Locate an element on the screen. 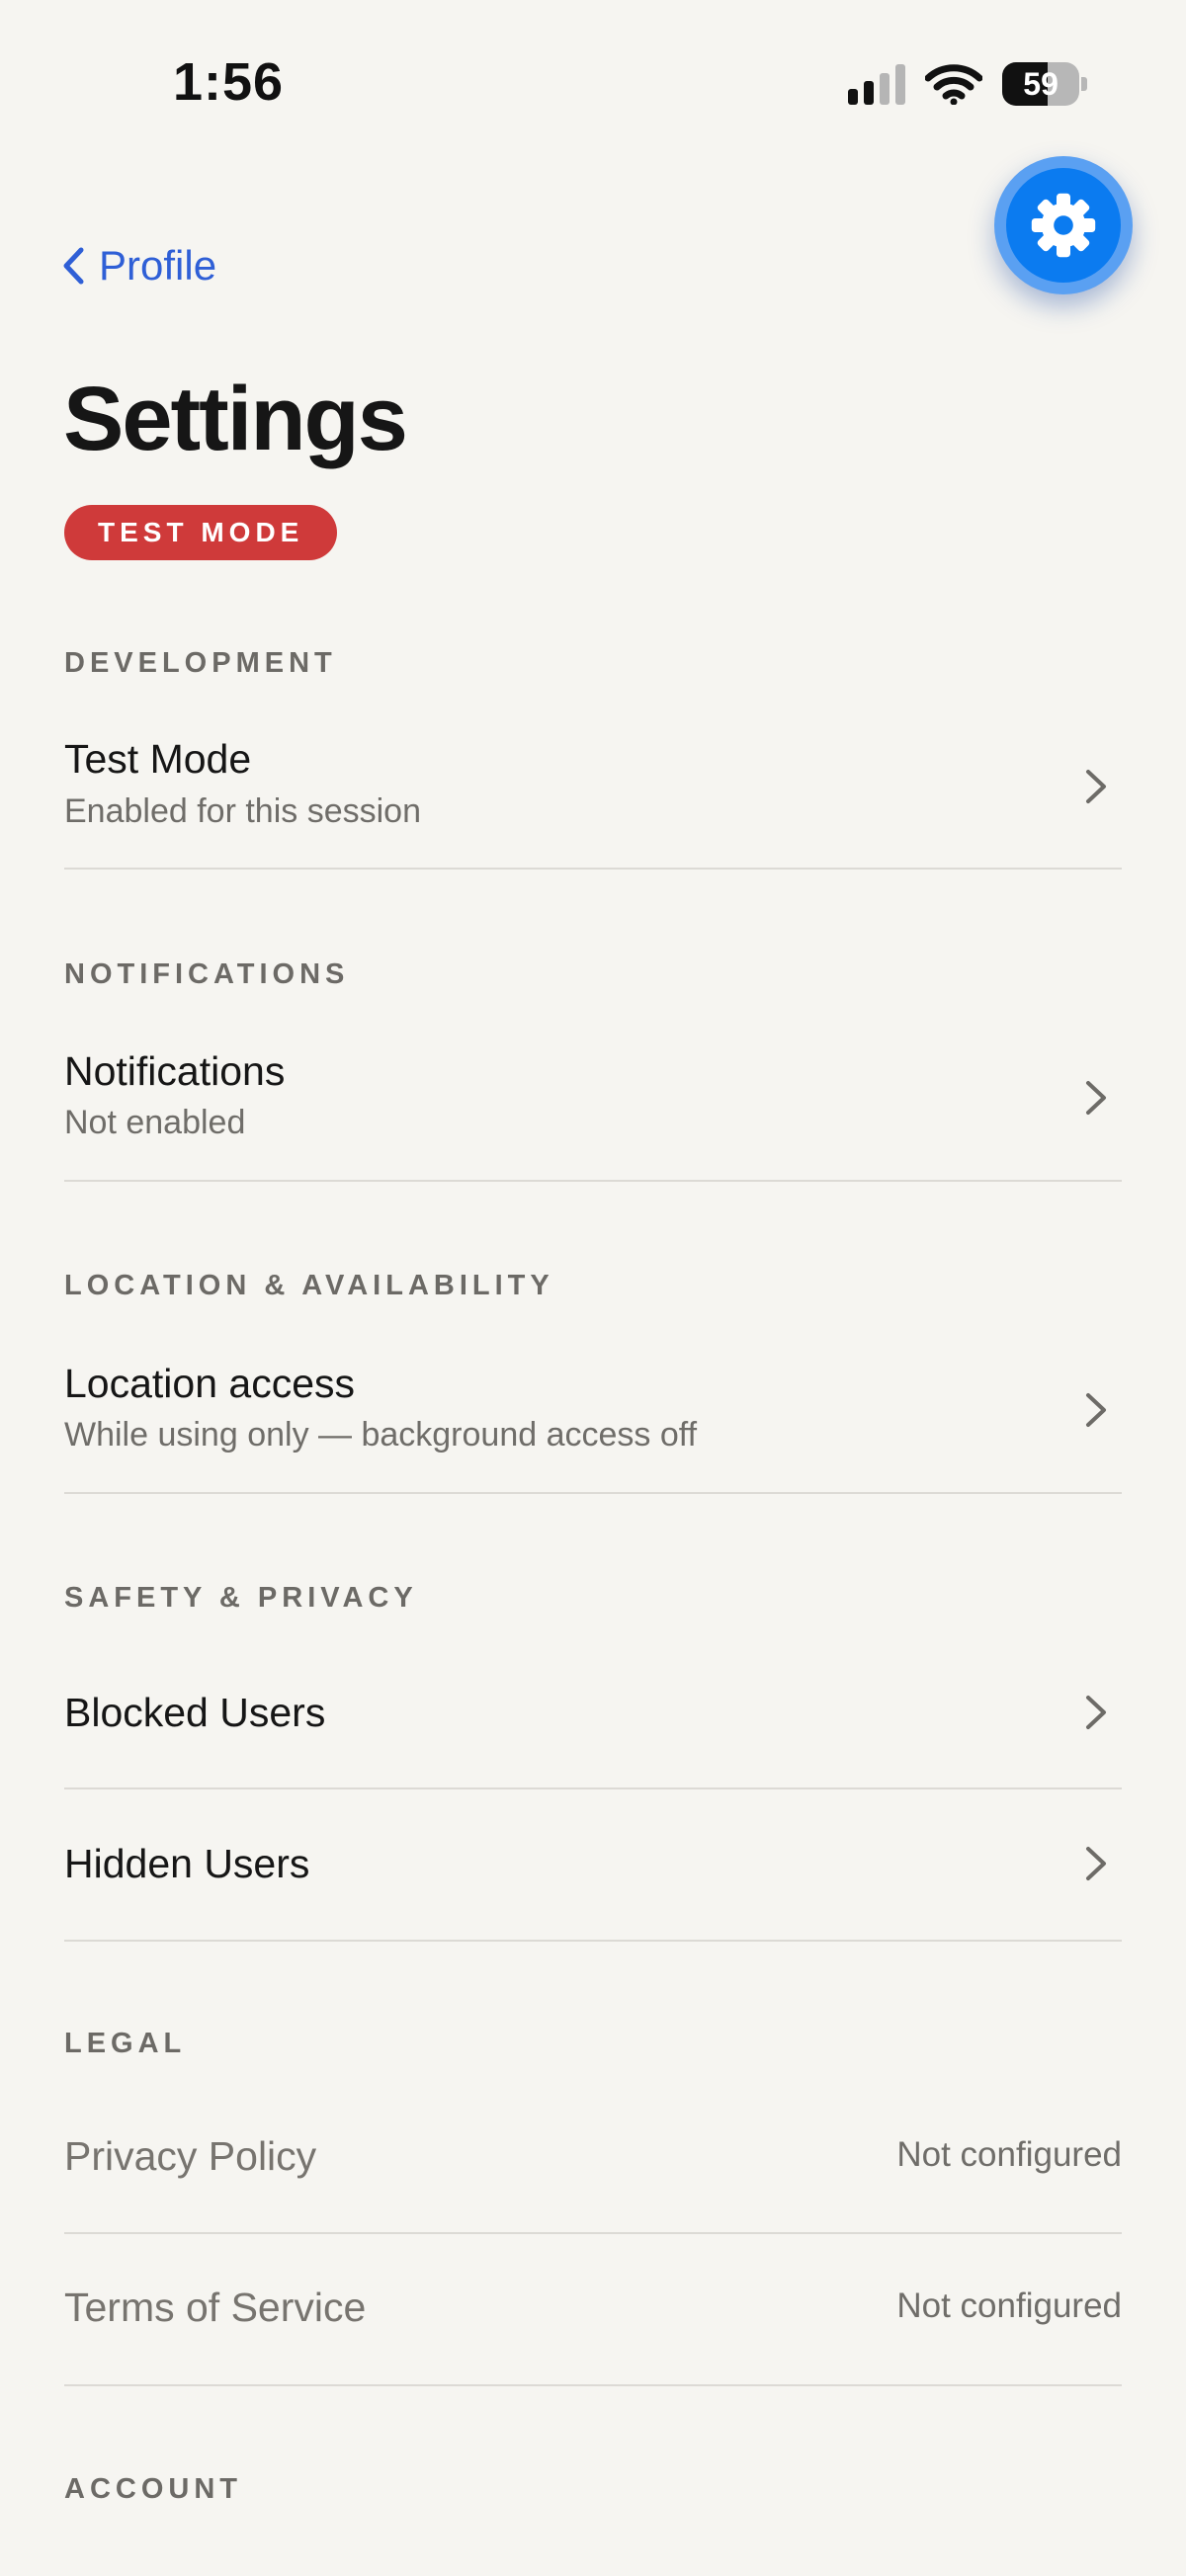 The width and height of the screenshot is (1186, 2576). status-time: 1:56 is located at coordinates (229, 82).